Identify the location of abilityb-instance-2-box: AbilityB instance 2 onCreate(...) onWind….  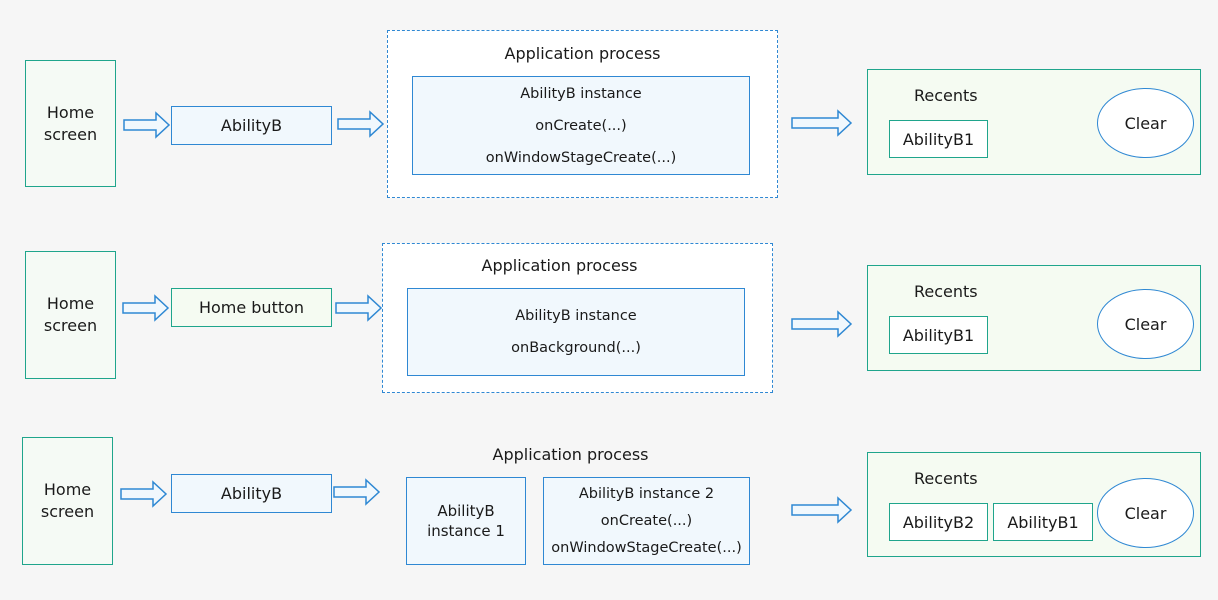
(646, 521).